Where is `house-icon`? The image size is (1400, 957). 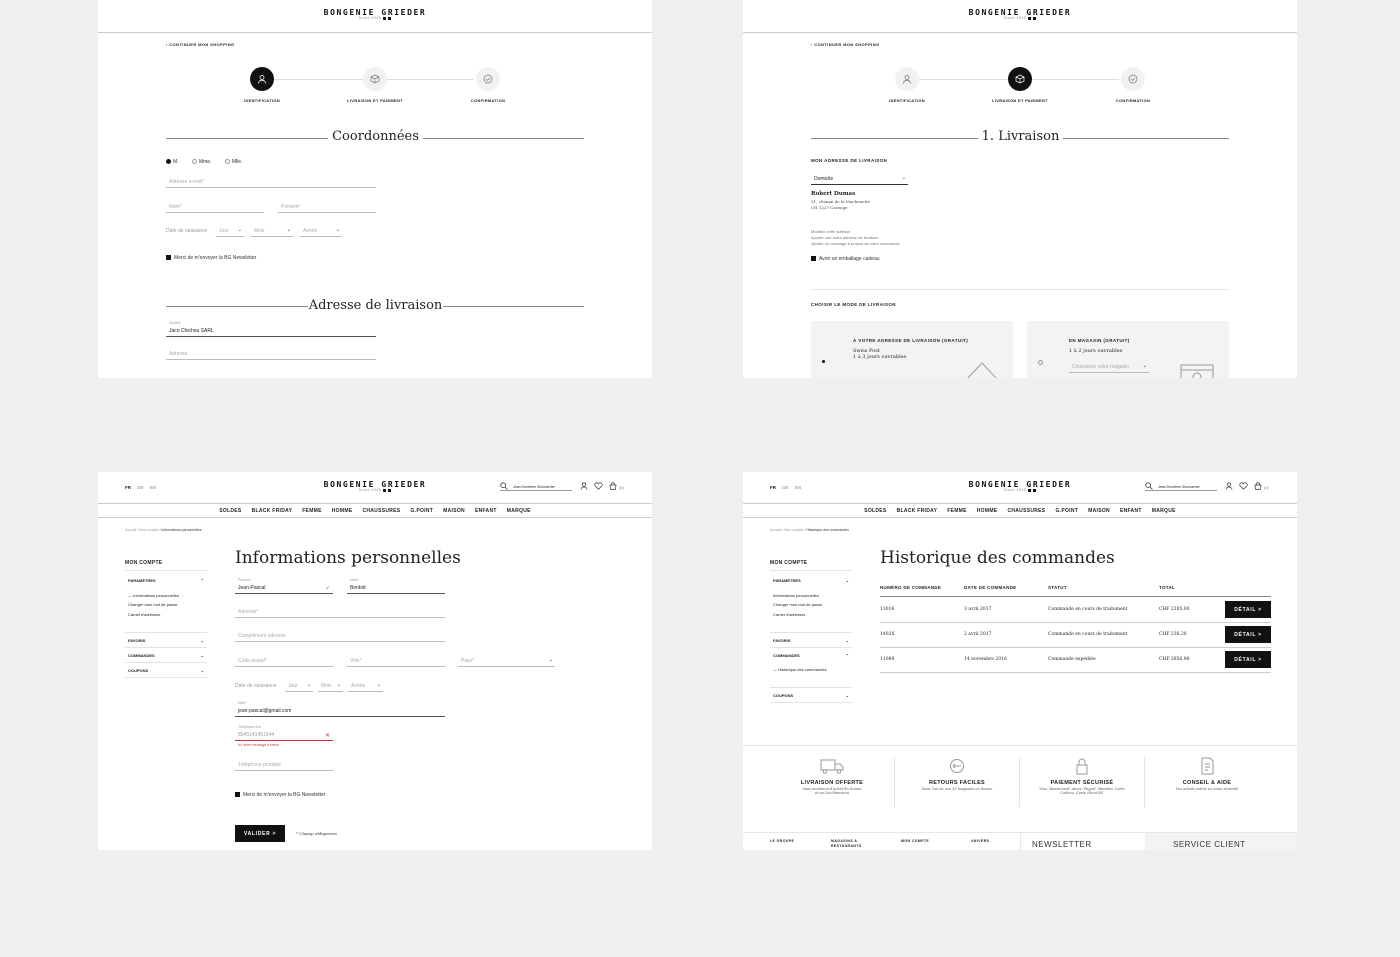
house-icon is located at coordinates (982, 370).